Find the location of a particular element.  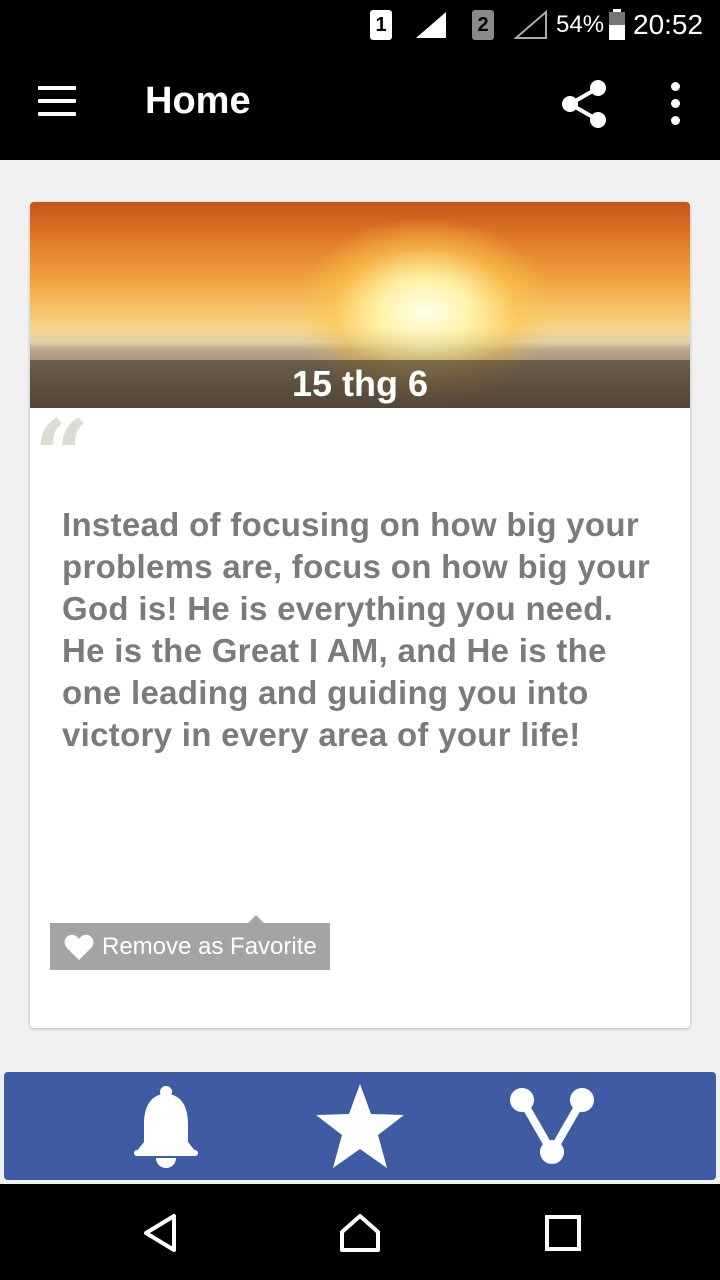

date-label: 15 thg 6 is located at coordinates (360, 383).